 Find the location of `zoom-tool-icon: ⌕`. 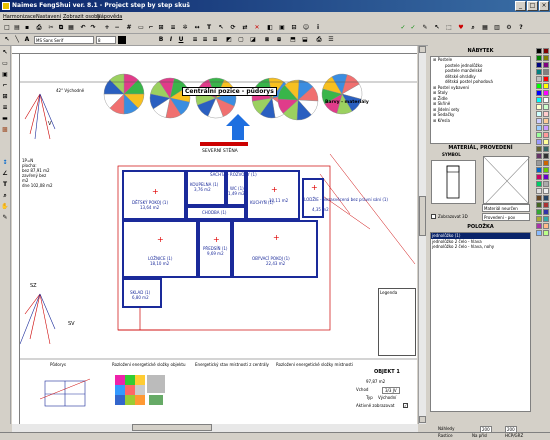

zoom-tool-icon: ⌕ is located at coordinates (5, 196).